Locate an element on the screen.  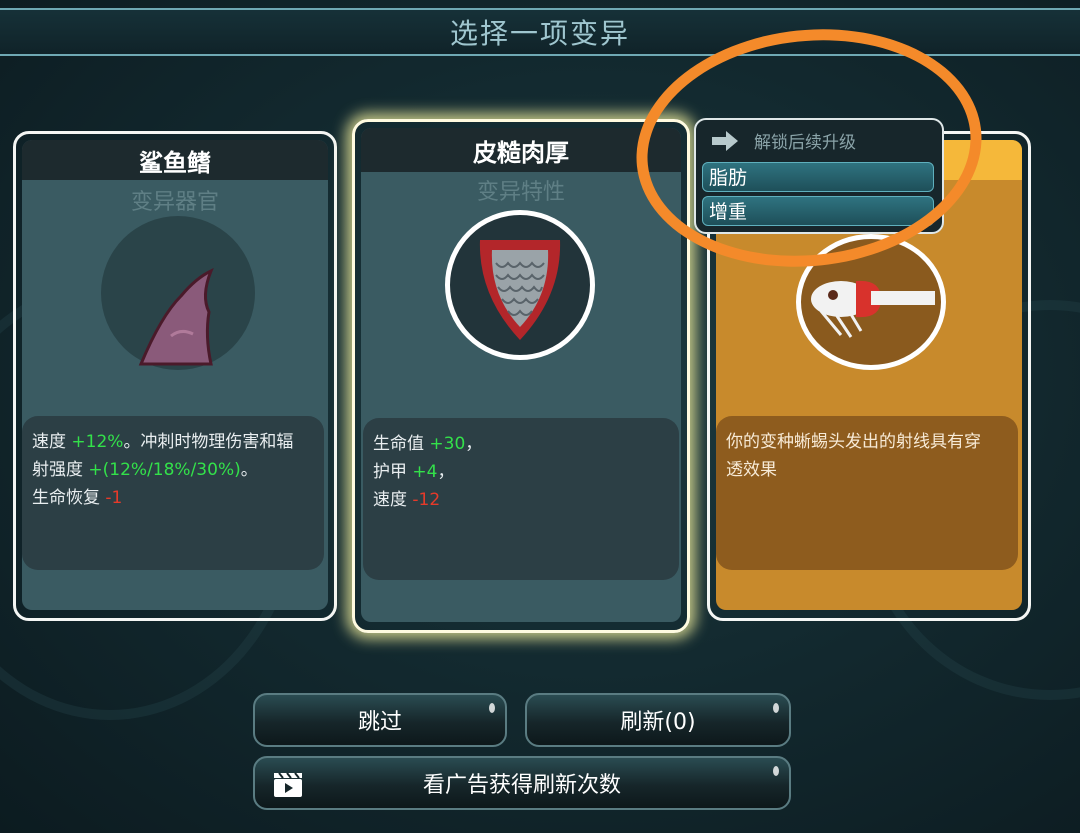
desc-line: 透效果 is located at coordinates (751, 470).